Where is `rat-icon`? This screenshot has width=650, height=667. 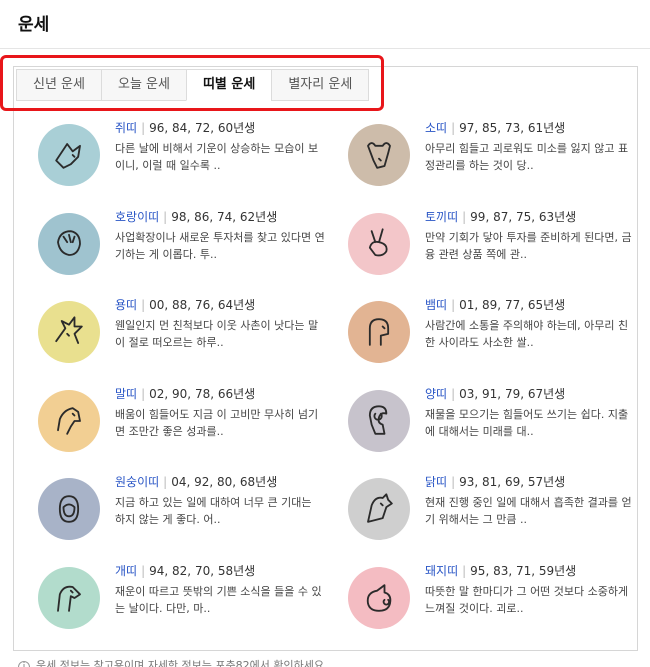 rat-icon is located at coordinates (69, 155).